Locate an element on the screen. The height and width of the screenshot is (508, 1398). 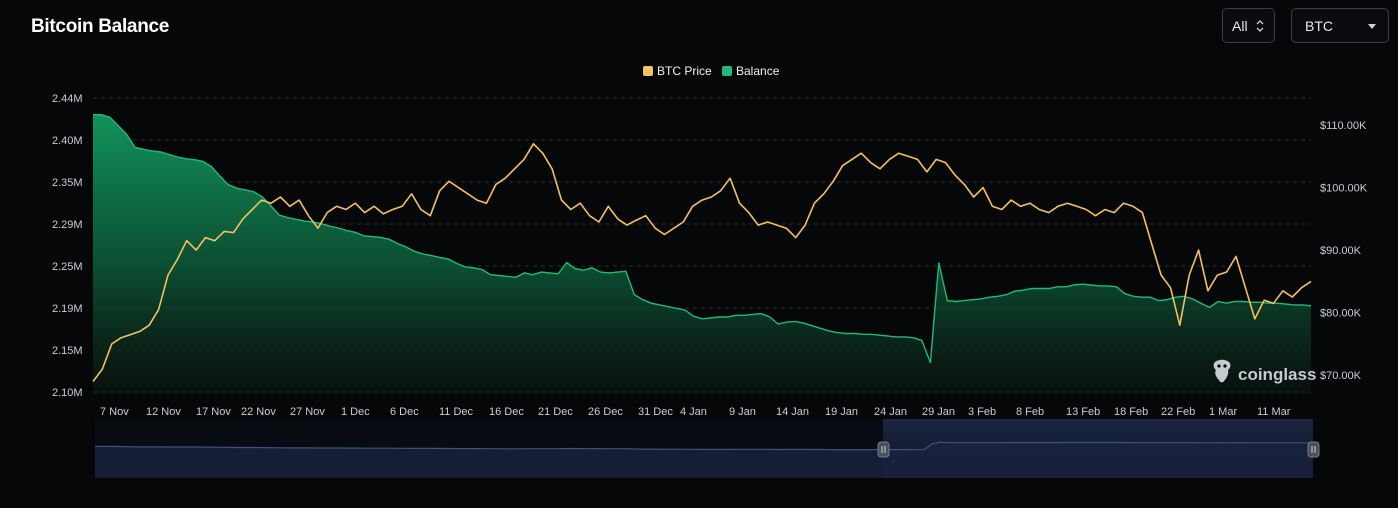
y-left-tick-label: 2.19M is located at coordinates (67, 309).